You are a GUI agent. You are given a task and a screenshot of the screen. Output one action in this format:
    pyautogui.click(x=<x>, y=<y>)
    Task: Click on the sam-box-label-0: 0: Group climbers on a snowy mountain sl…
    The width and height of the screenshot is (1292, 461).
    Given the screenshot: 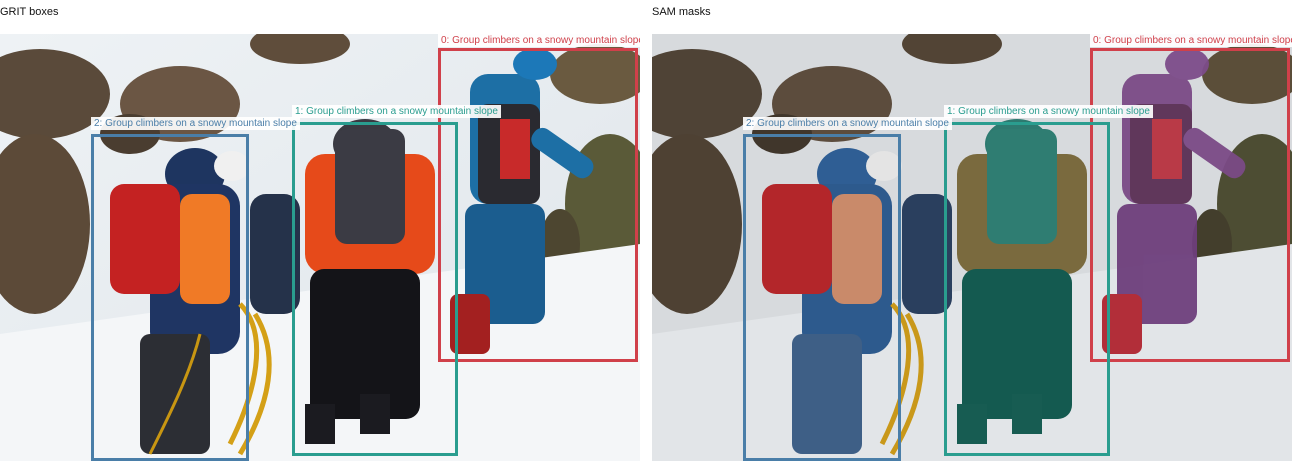 What is the action you would take?
    pyautogui.click(x=1191, y=40)
    